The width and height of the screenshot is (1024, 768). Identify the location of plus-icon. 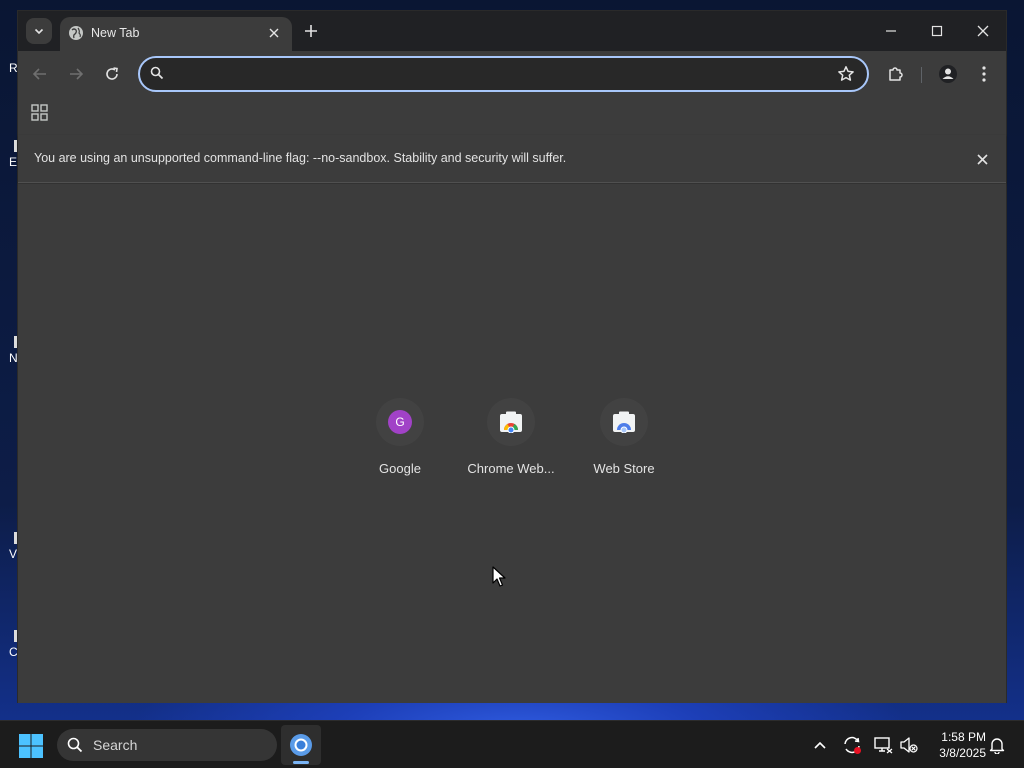
(311, 31).